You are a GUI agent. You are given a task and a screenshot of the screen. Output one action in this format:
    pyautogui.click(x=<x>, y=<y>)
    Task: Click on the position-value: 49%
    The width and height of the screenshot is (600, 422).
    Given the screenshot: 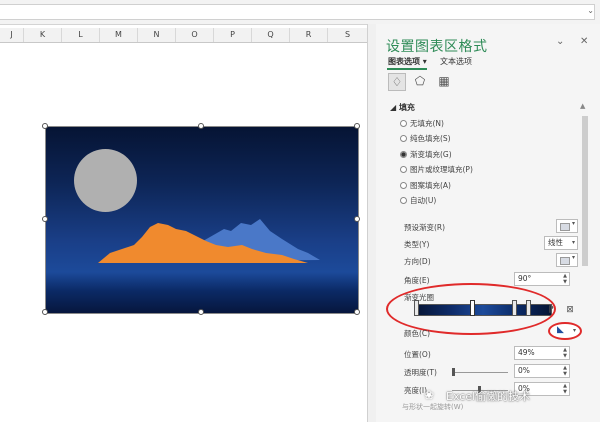 What is the action you would take?
    pyautogui.click(x=526, y=352)
    